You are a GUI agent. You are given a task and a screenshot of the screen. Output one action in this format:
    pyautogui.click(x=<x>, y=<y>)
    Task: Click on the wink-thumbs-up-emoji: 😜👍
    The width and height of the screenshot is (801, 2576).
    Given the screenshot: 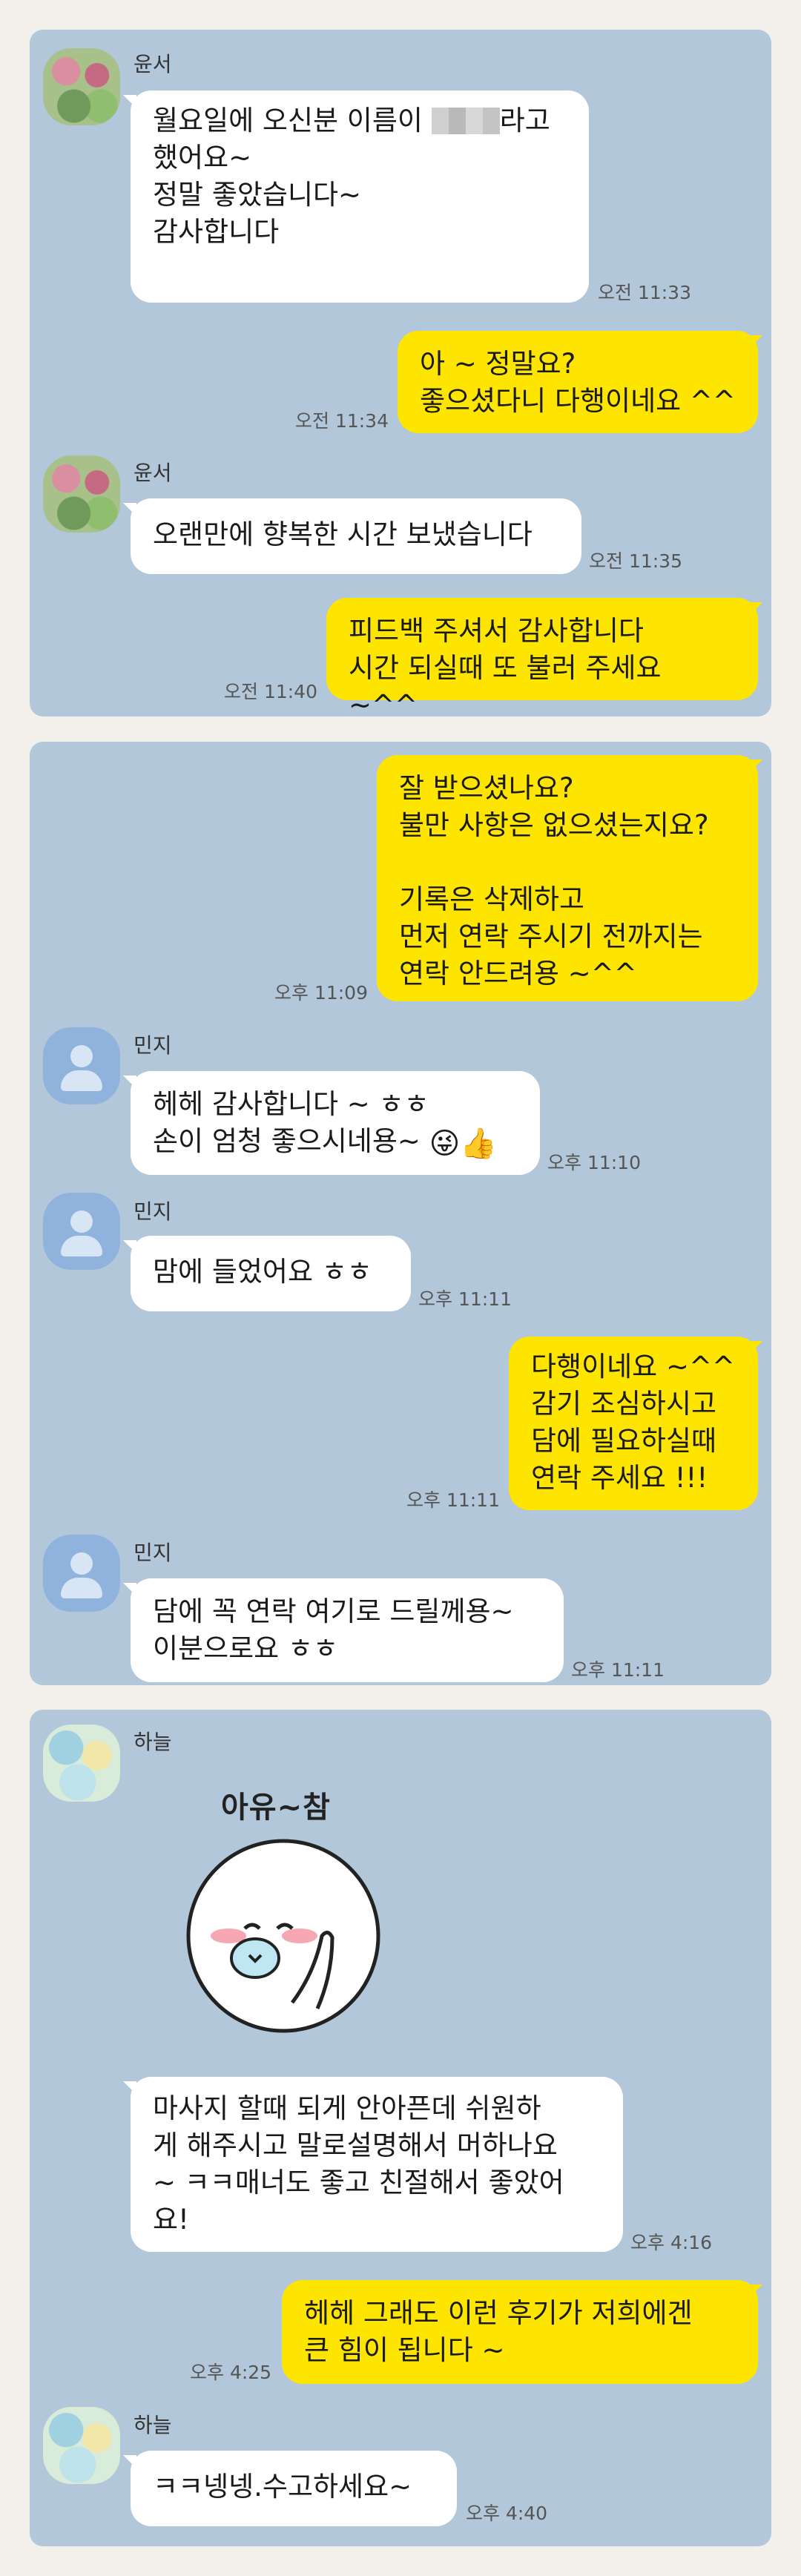 What is the action you would take?
    pyautogui.click(x=463, y=1144)
    